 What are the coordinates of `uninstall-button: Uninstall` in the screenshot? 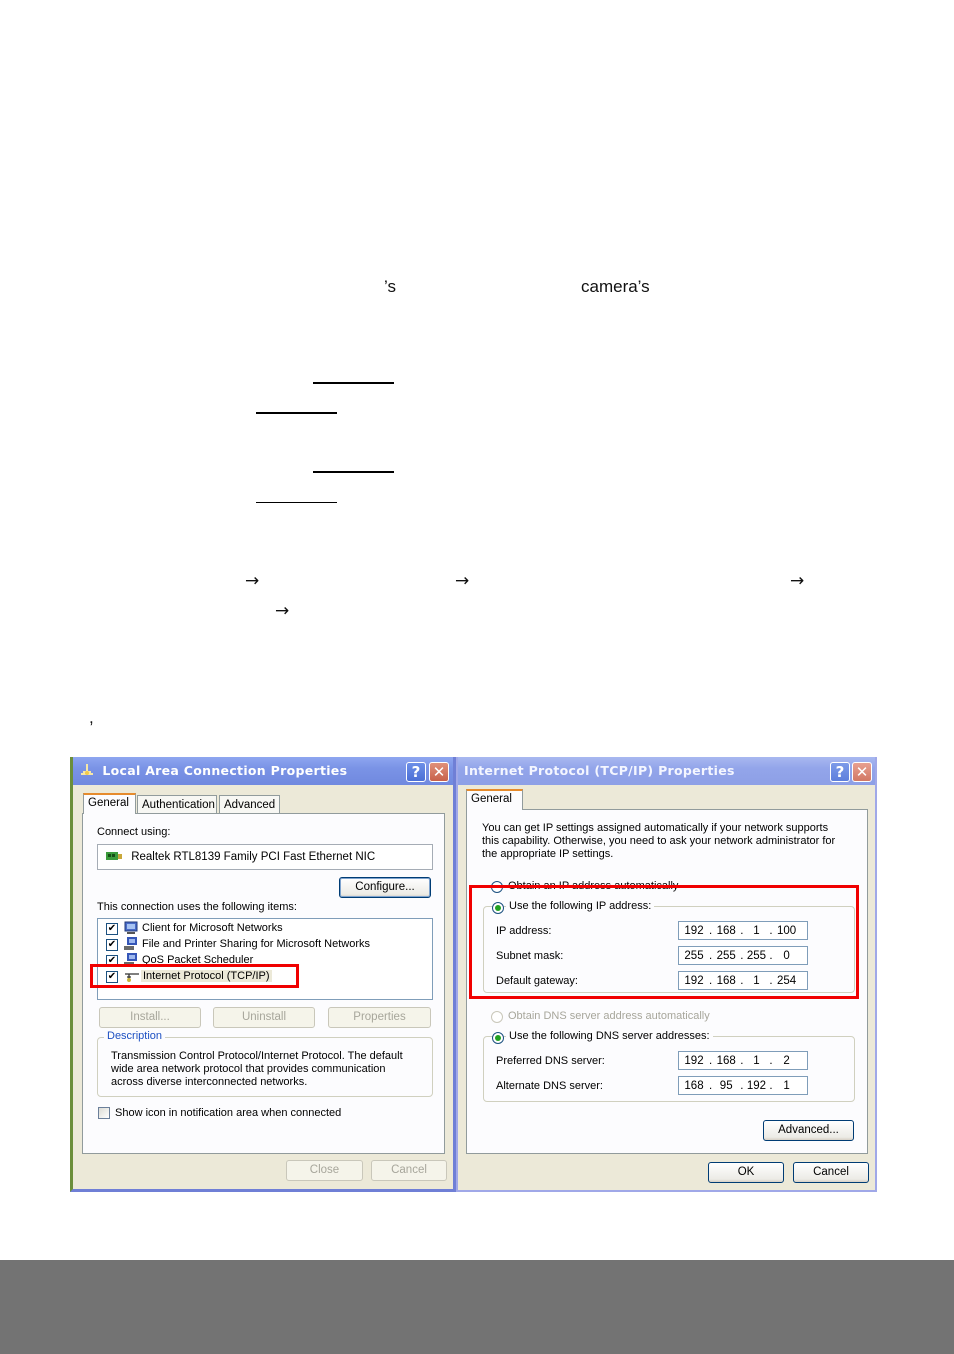 It's located at (264, 1017).